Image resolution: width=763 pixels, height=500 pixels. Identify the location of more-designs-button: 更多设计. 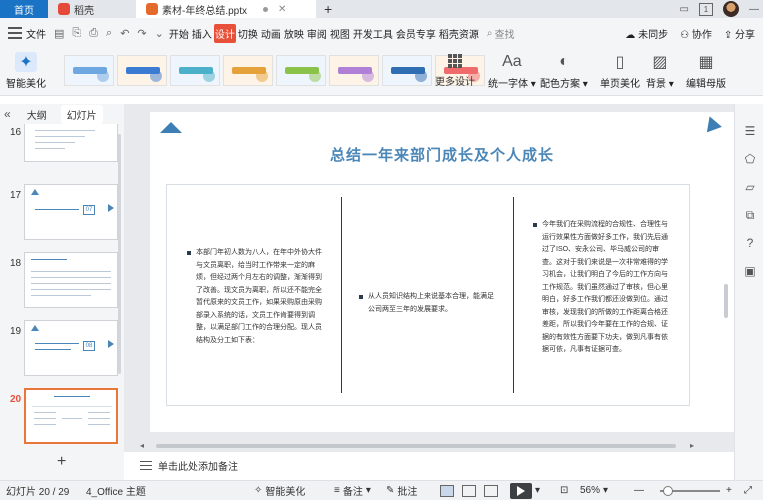
(455, 71).